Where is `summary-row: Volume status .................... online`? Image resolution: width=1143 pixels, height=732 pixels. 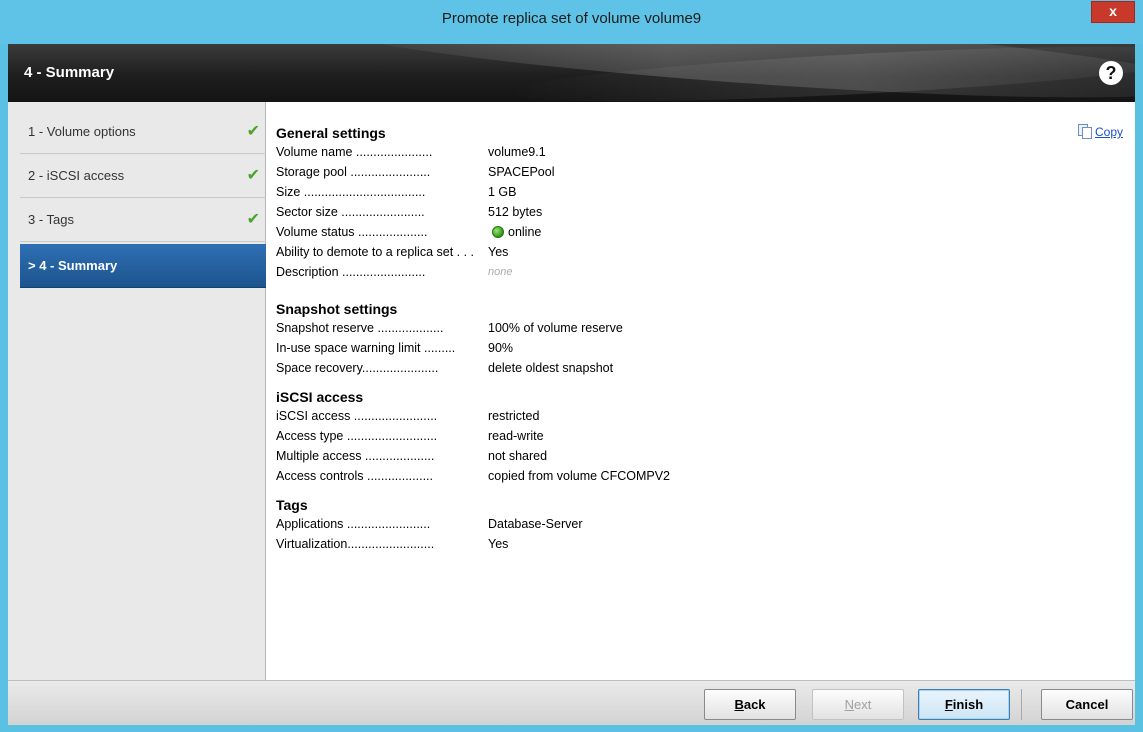
summary-row: Volume status .................... online is located at coordinates (415, 232).